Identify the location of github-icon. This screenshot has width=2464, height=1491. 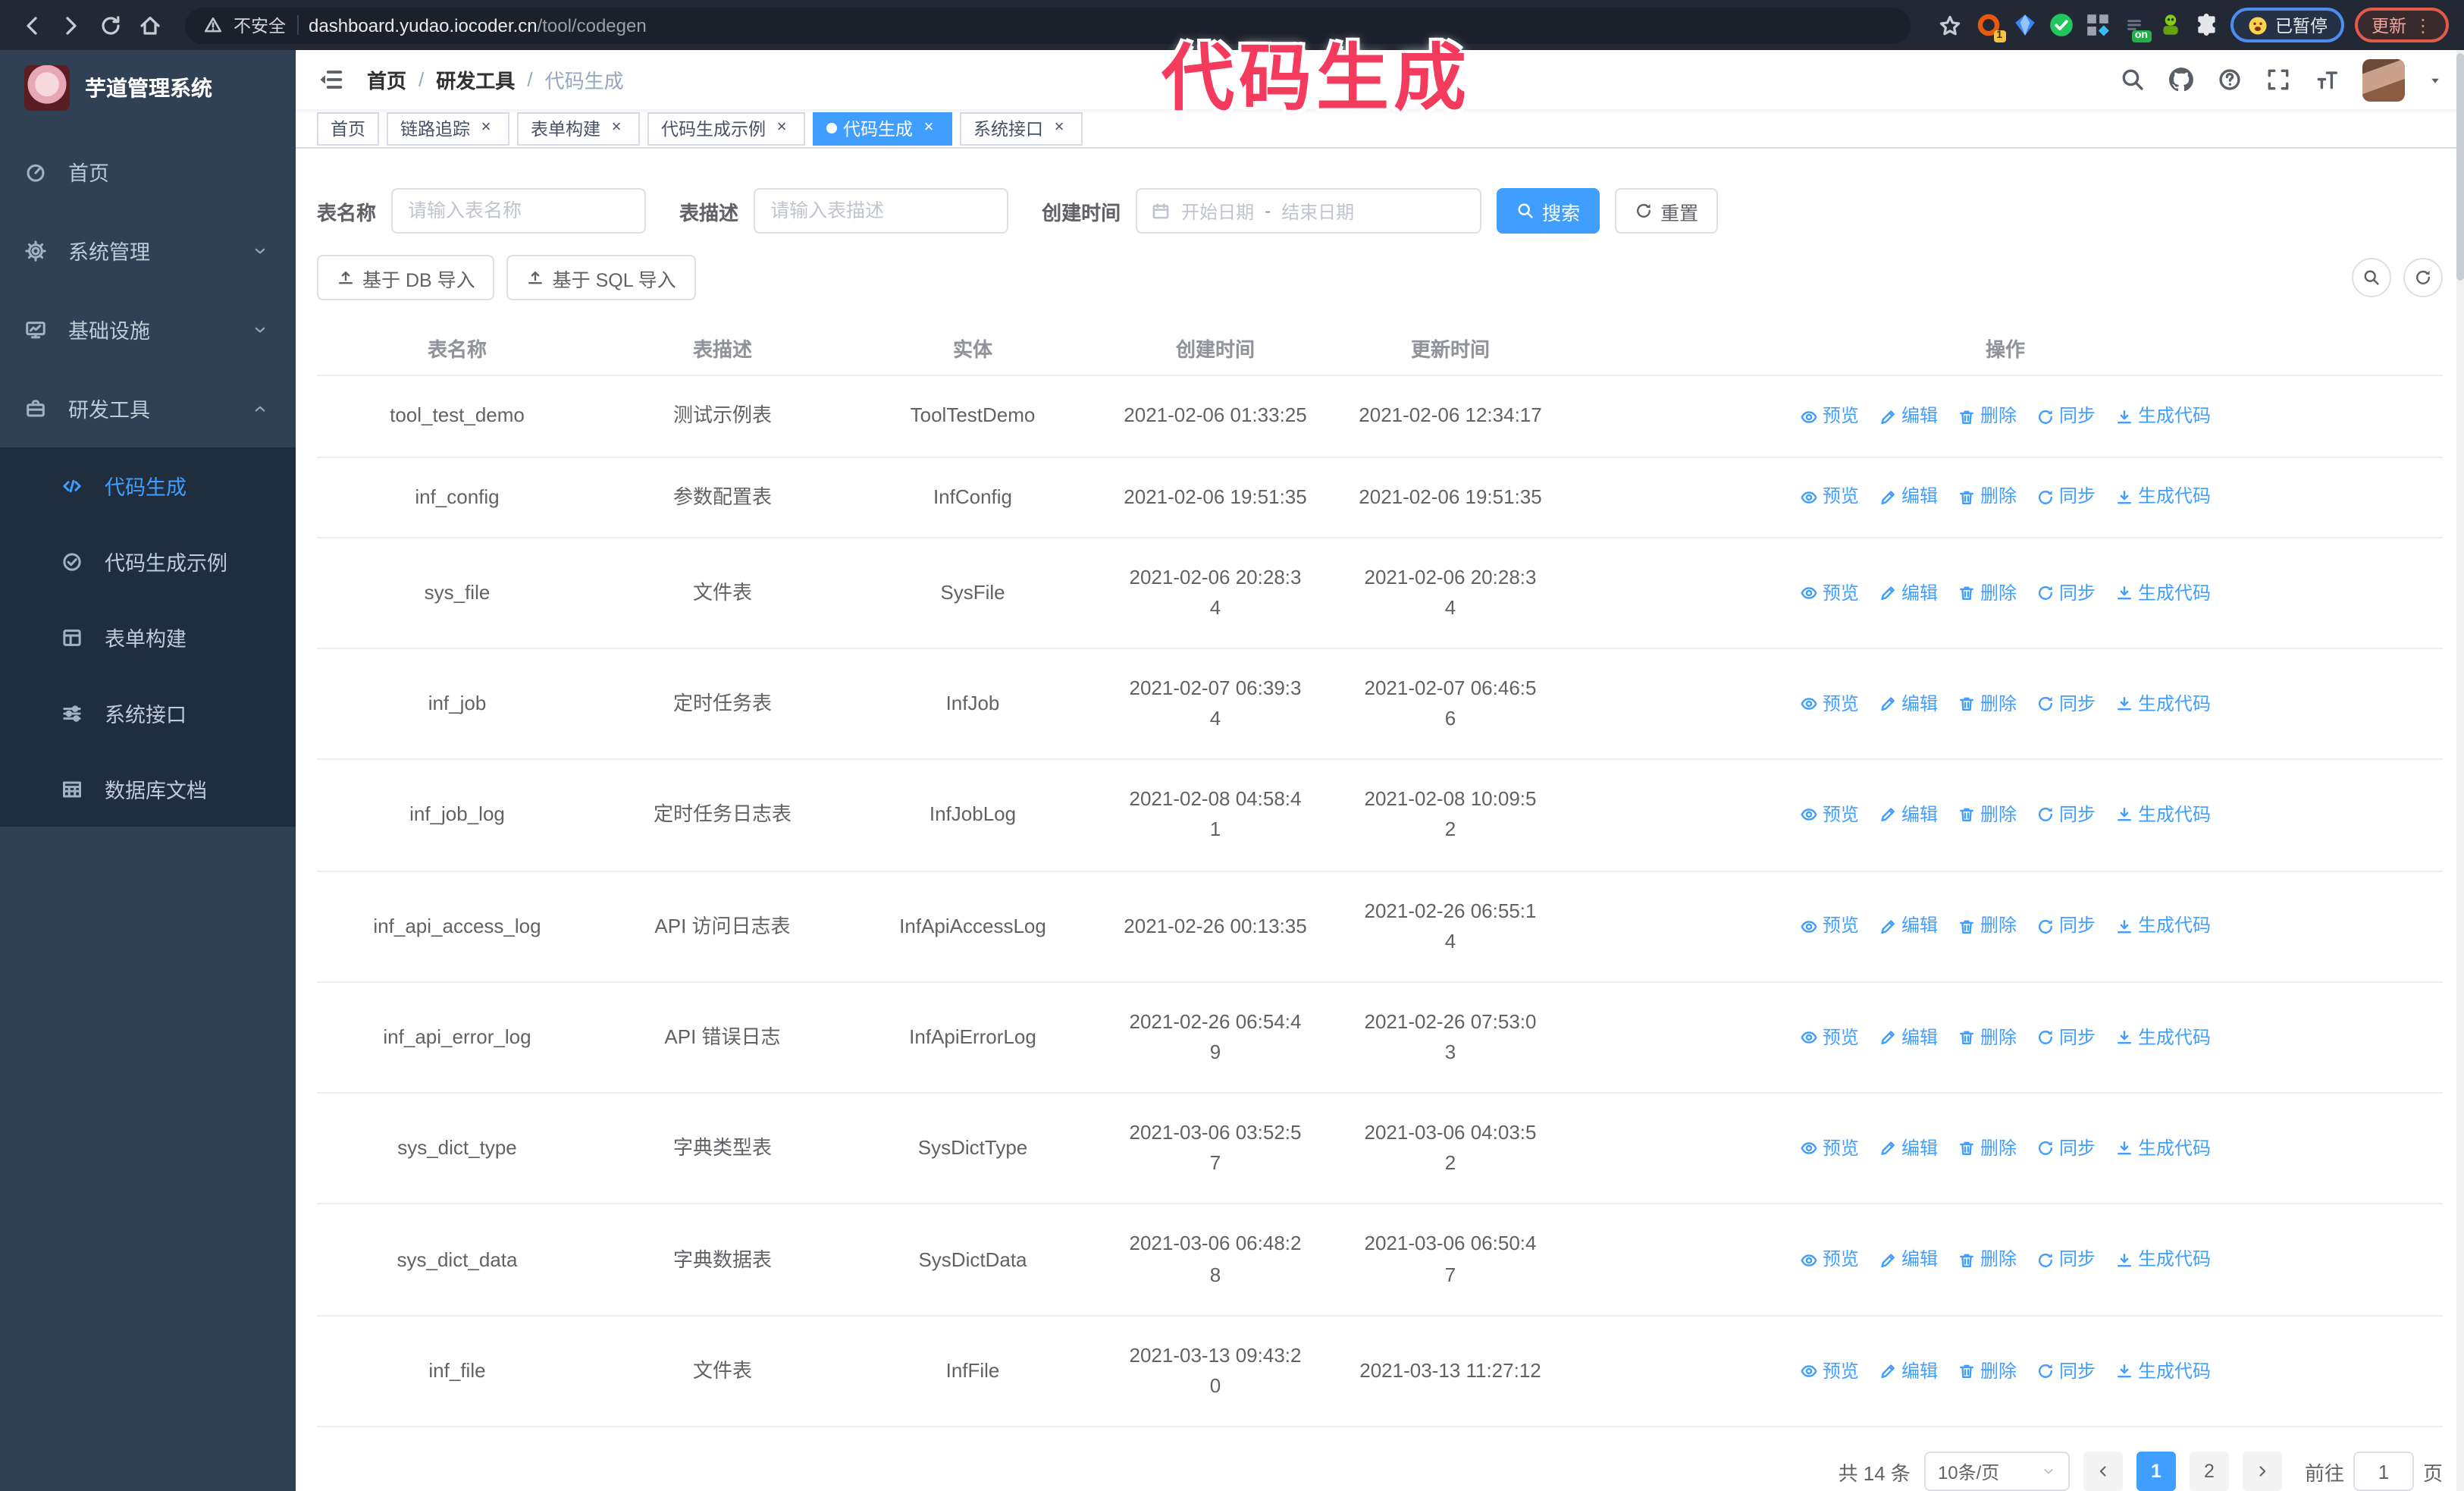
(2181, 80).